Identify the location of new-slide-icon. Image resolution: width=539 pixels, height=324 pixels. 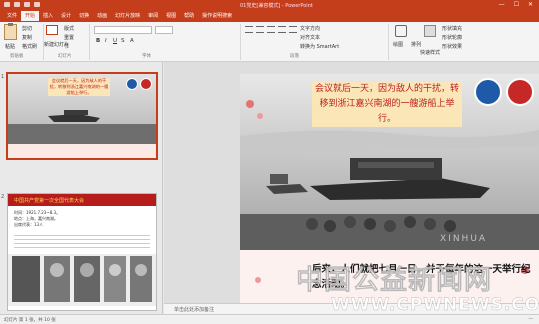
(52, 30).